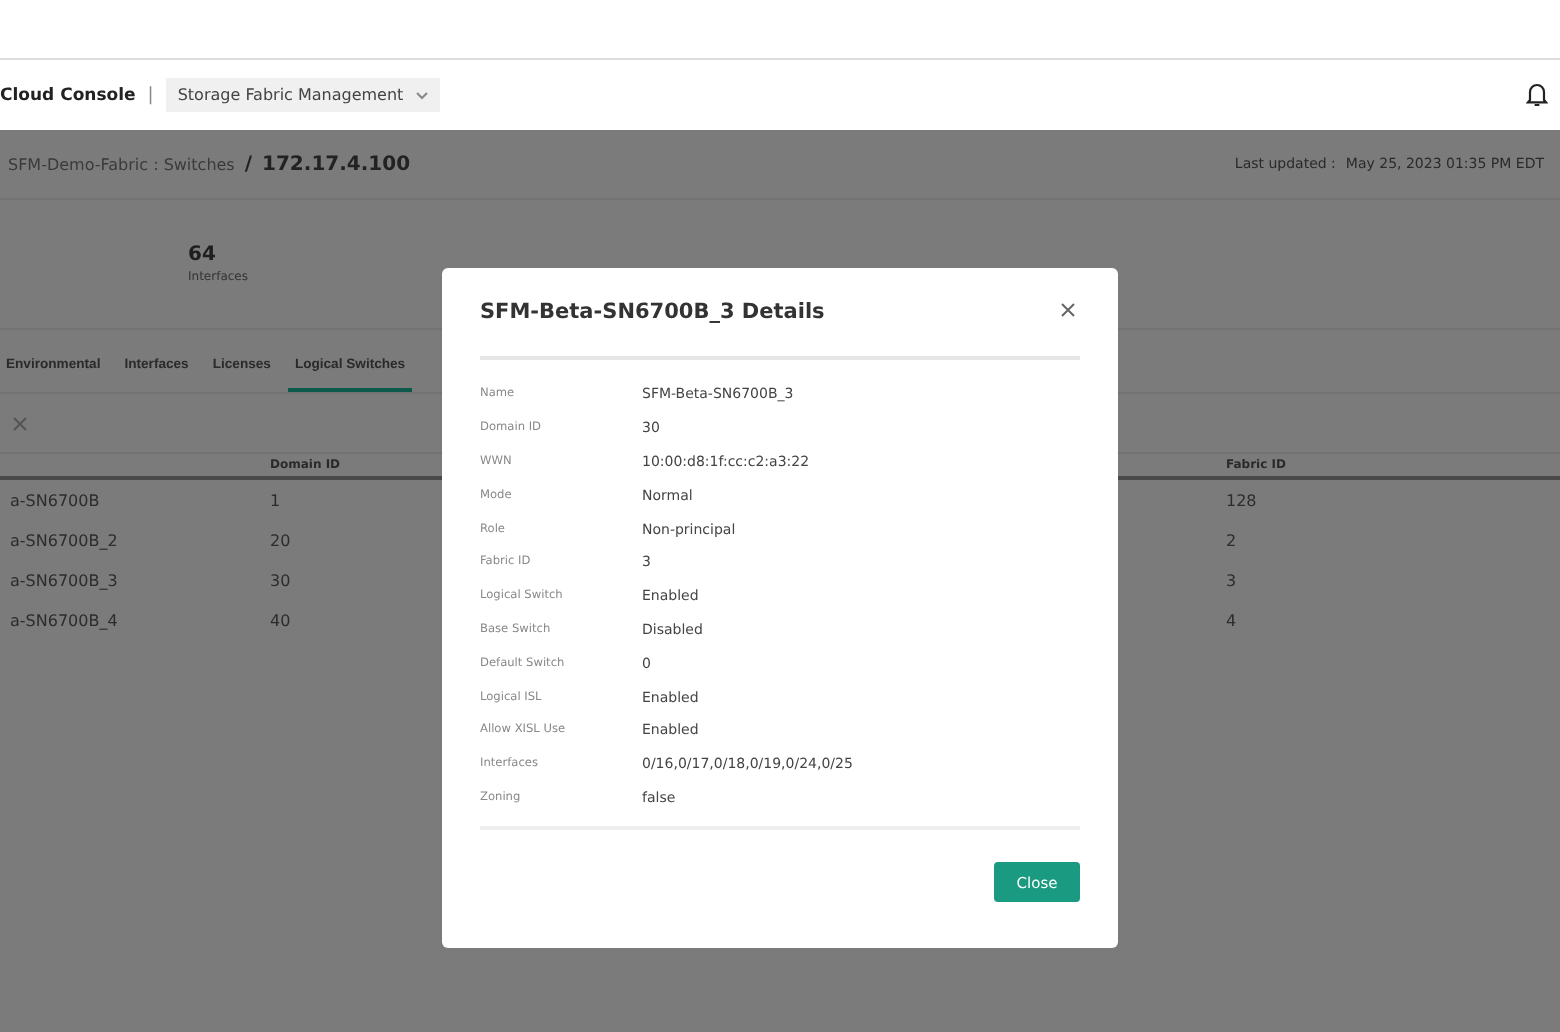 This screenshot has width=1560, height=1032. I want to click on table-cell: 30, so click(280, 580).